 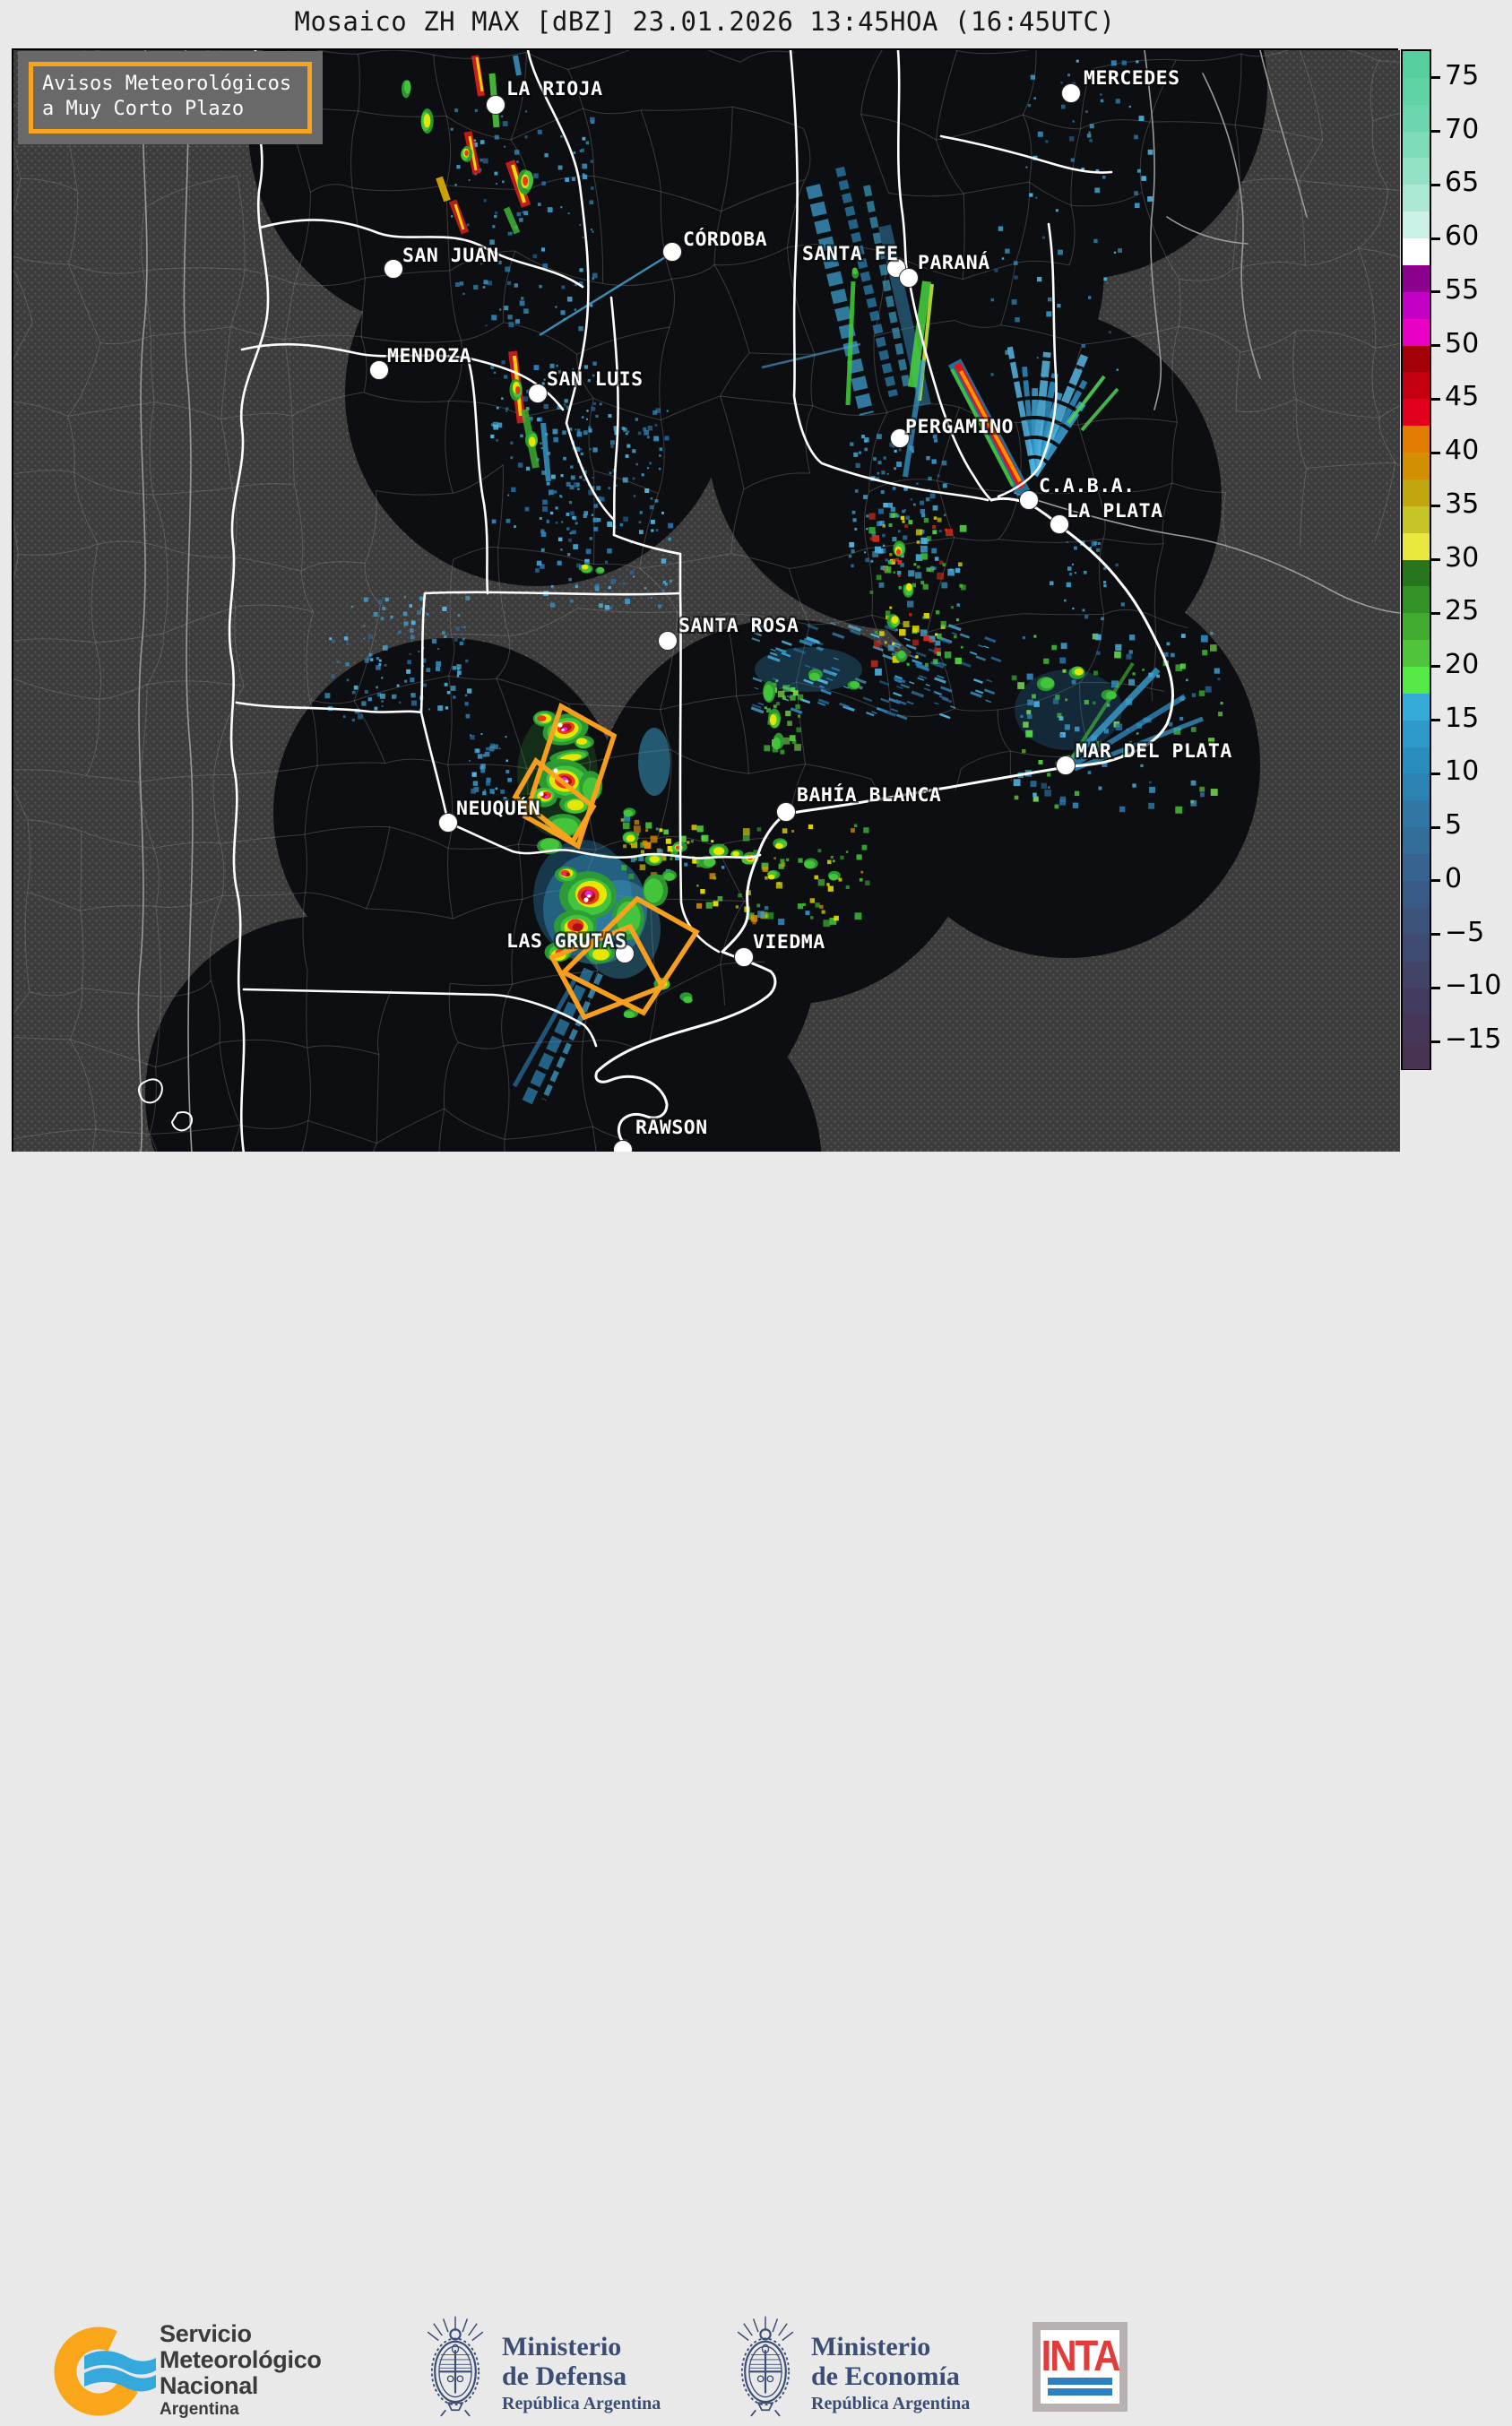 What do you see at coordinates (1464, 932) in the screenshot?
I see `colorbar-tick-label: −5` at bounding box center [1464, 932].